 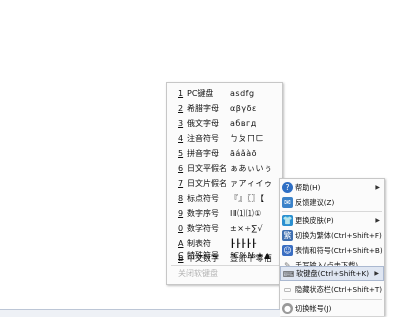 What do you see at coordinates (203, 123) in the screenshot?
I see `kb-item-label: 俄文字母` at bounding box center [203, 123].